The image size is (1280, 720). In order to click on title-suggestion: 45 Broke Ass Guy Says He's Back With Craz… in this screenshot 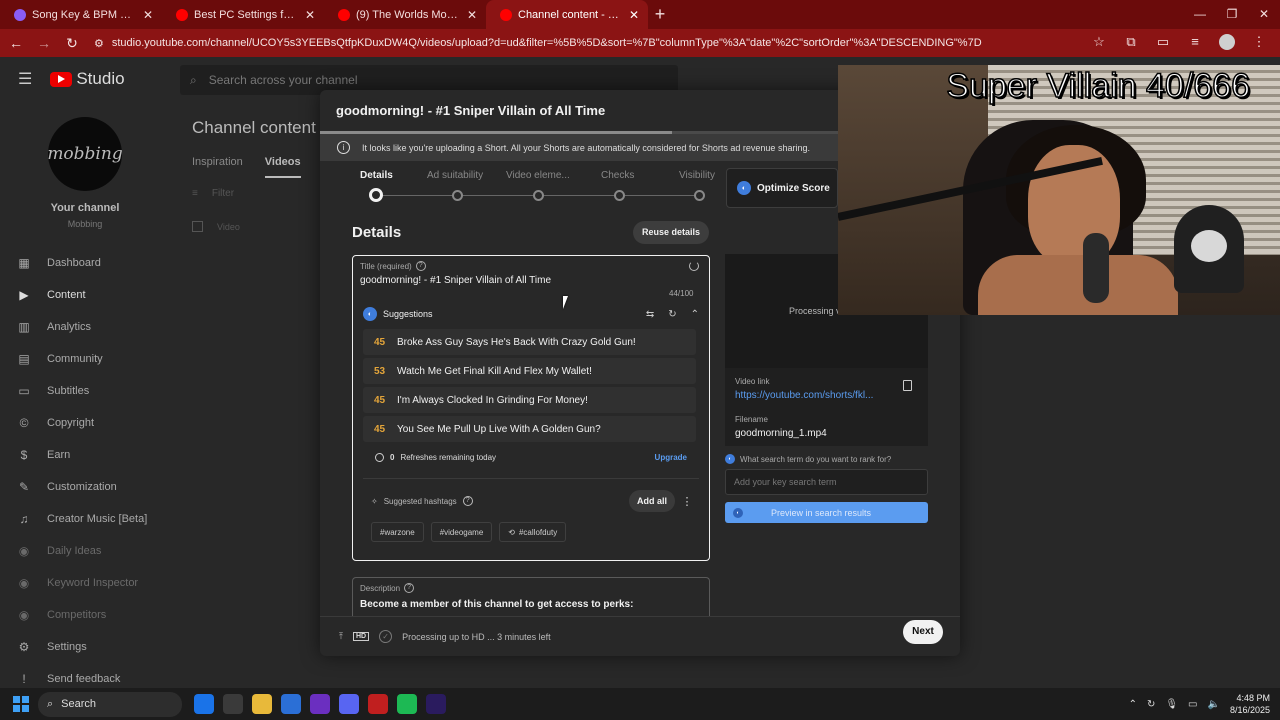, I will do `click(529, 342)`.